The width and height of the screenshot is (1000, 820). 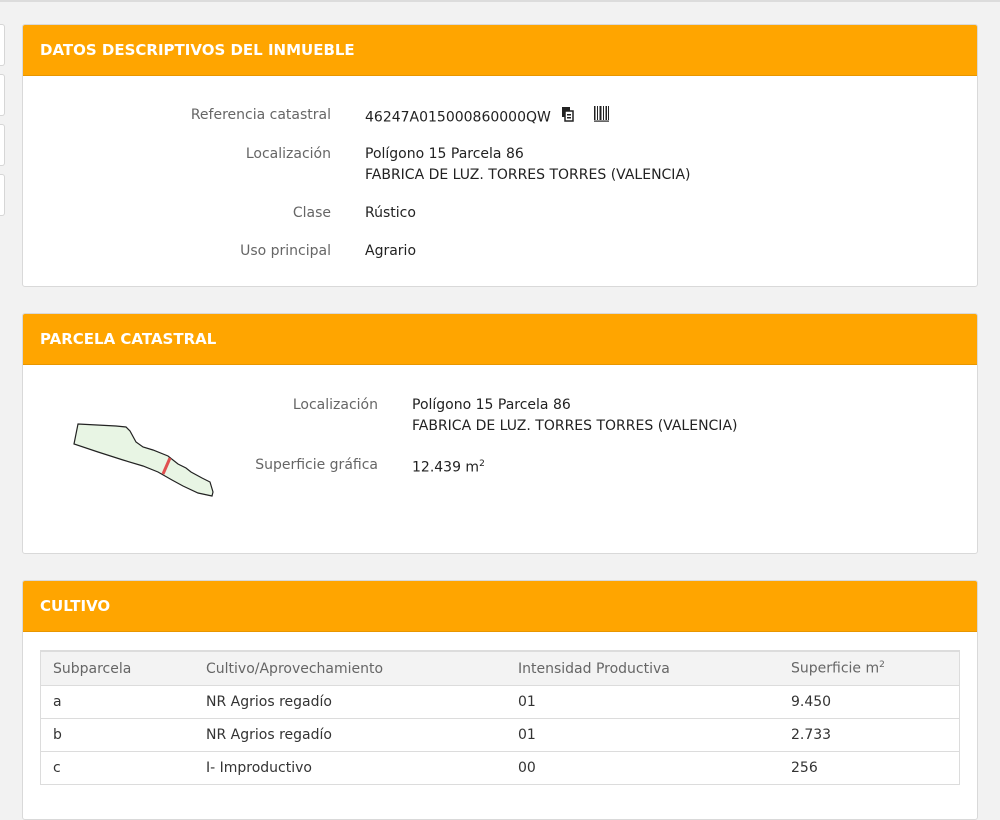 What do you see at coordinates (391, 251) in the screenshot?
I see `use-value: Agrario` at bounding box center [391, 251].